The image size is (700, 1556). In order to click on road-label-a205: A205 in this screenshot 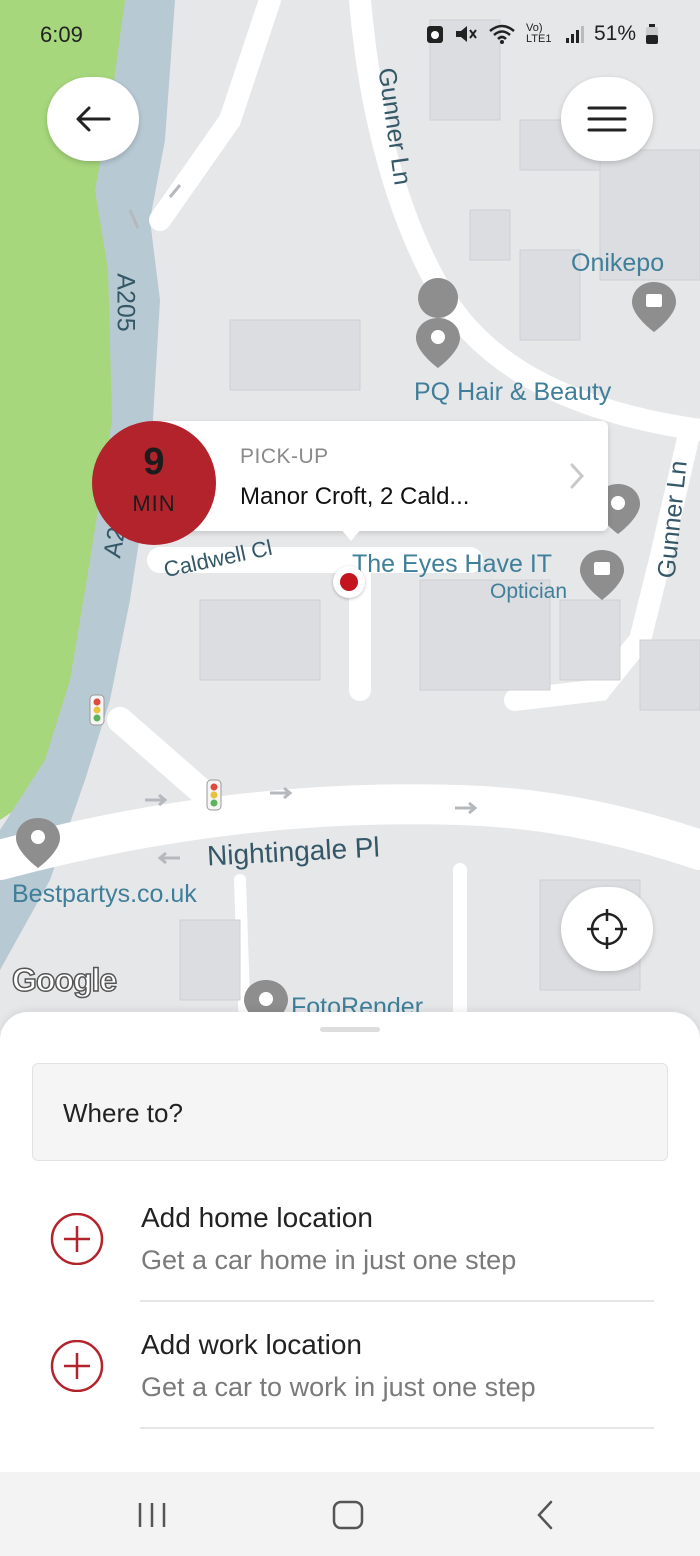, I will do `click(125, 302)`.